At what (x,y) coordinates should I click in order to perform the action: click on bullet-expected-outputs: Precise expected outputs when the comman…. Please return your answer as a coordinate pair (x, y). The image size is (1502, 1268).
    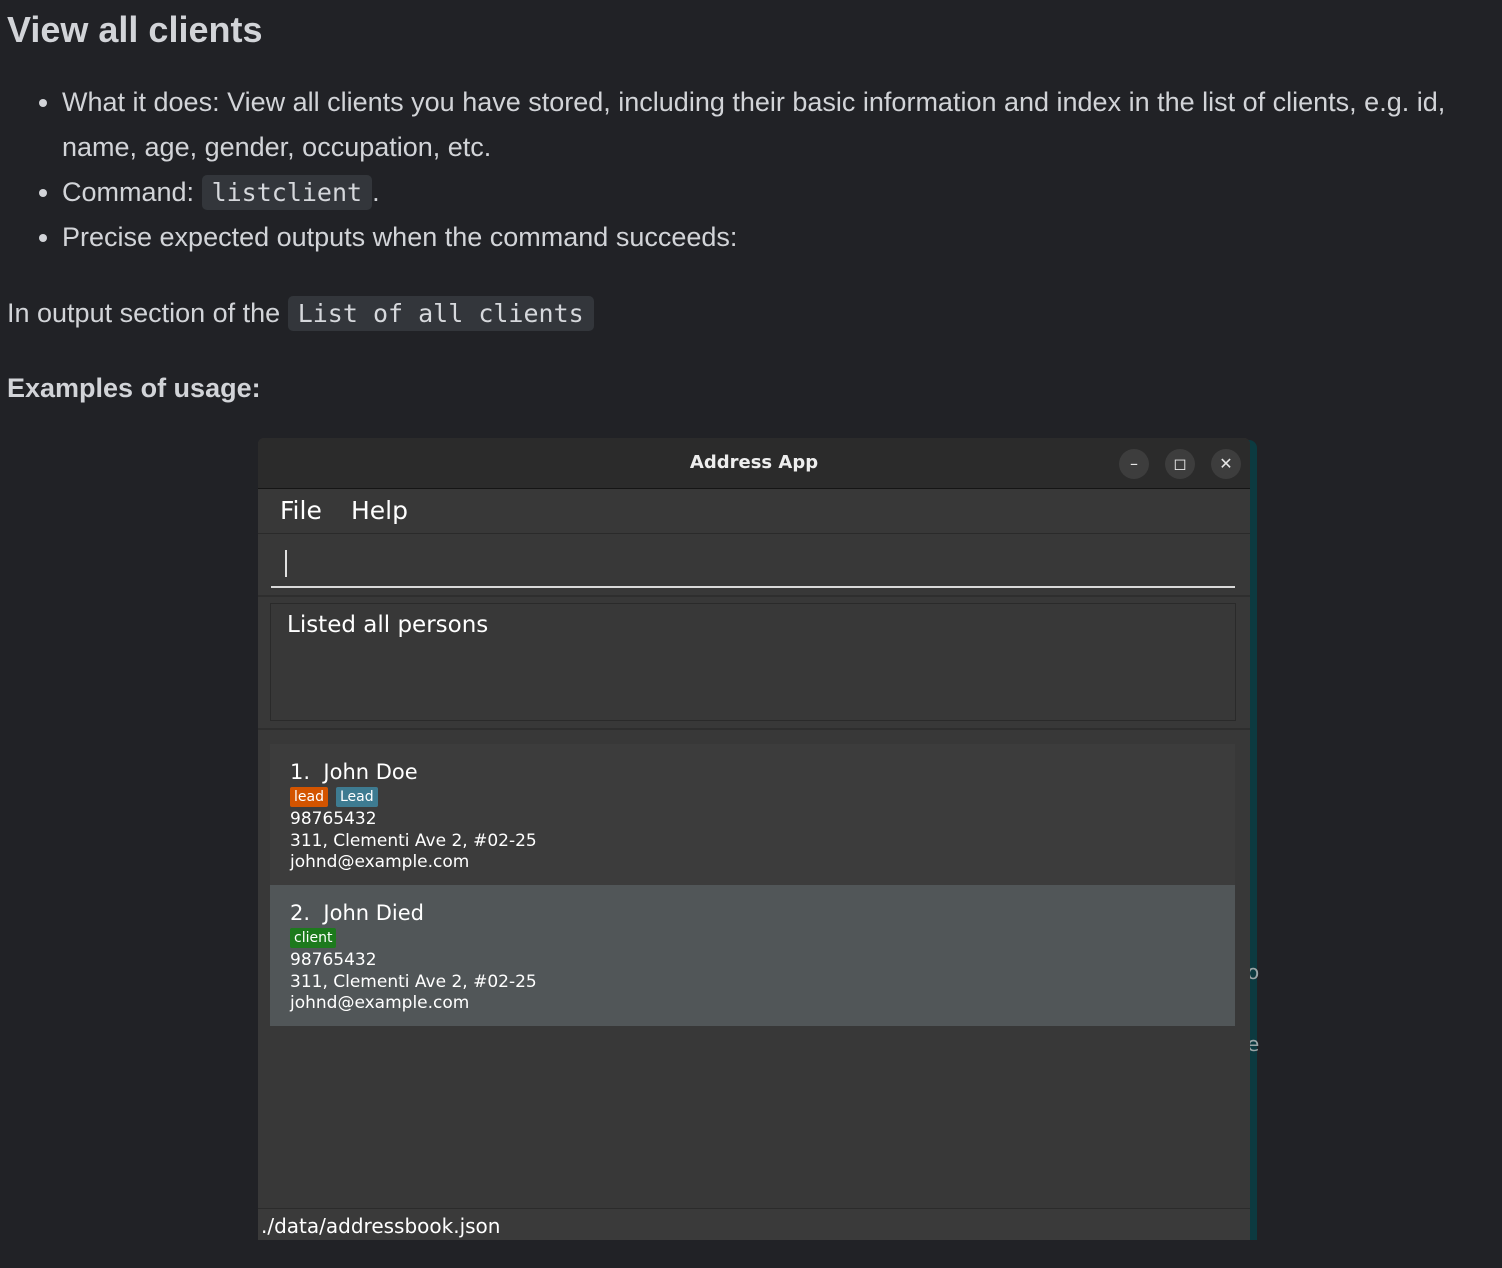
    Looking at the image, I should click on (782, 237).